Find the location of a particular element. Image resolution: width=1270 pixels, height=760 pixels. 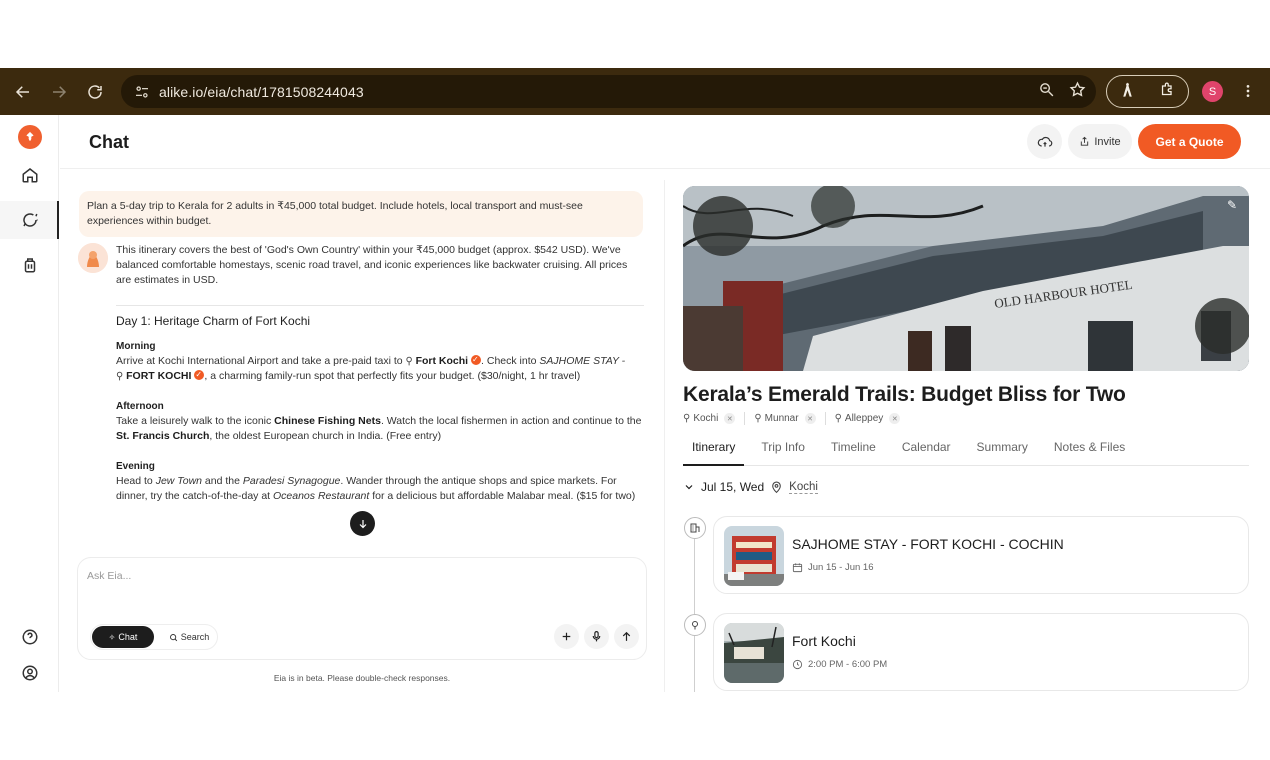

evening-place-2: Paradesi Synagogue is located at coordinates (291, 481).